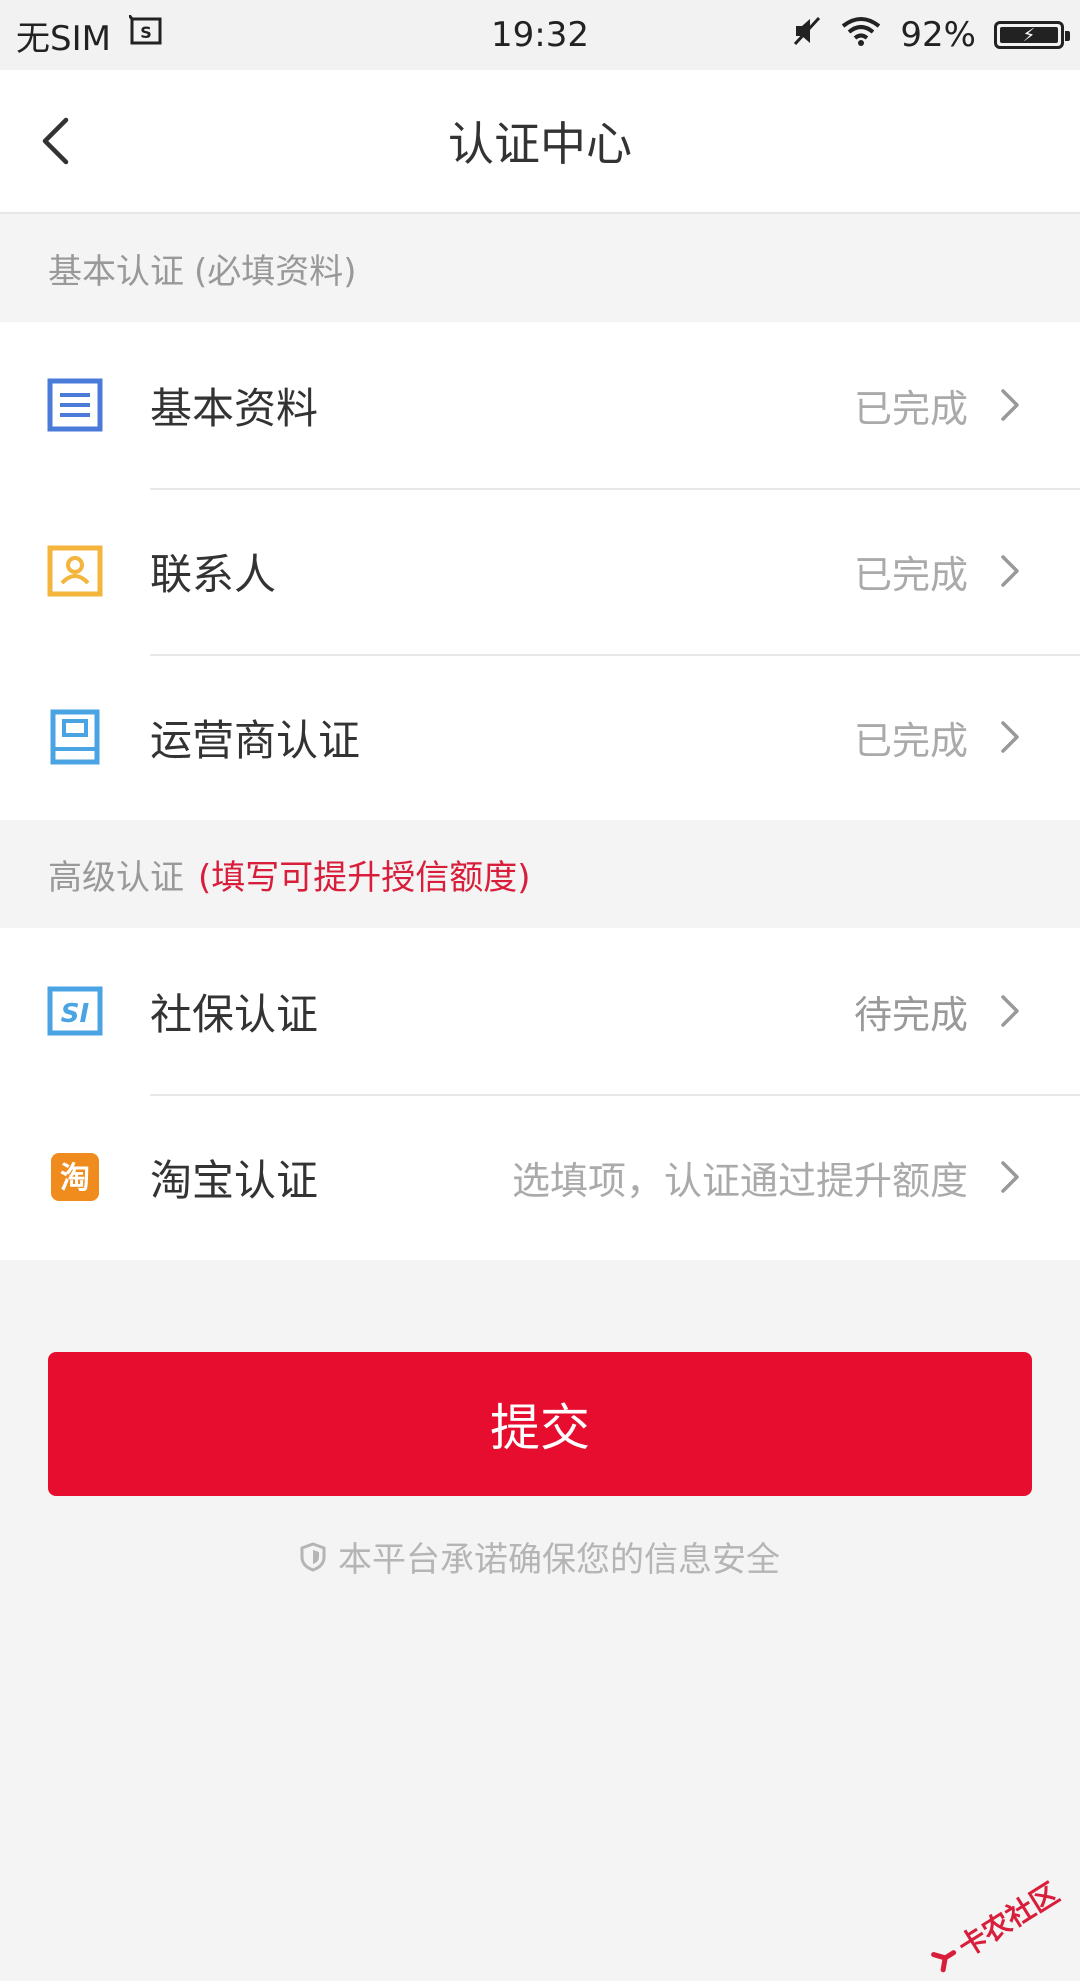 The width and height of the screenshot is (1080, 1981). What do you see at coordinates (861, 35) in the screenshot?
I see `wifi-icon` at bounding box center [861, 35].